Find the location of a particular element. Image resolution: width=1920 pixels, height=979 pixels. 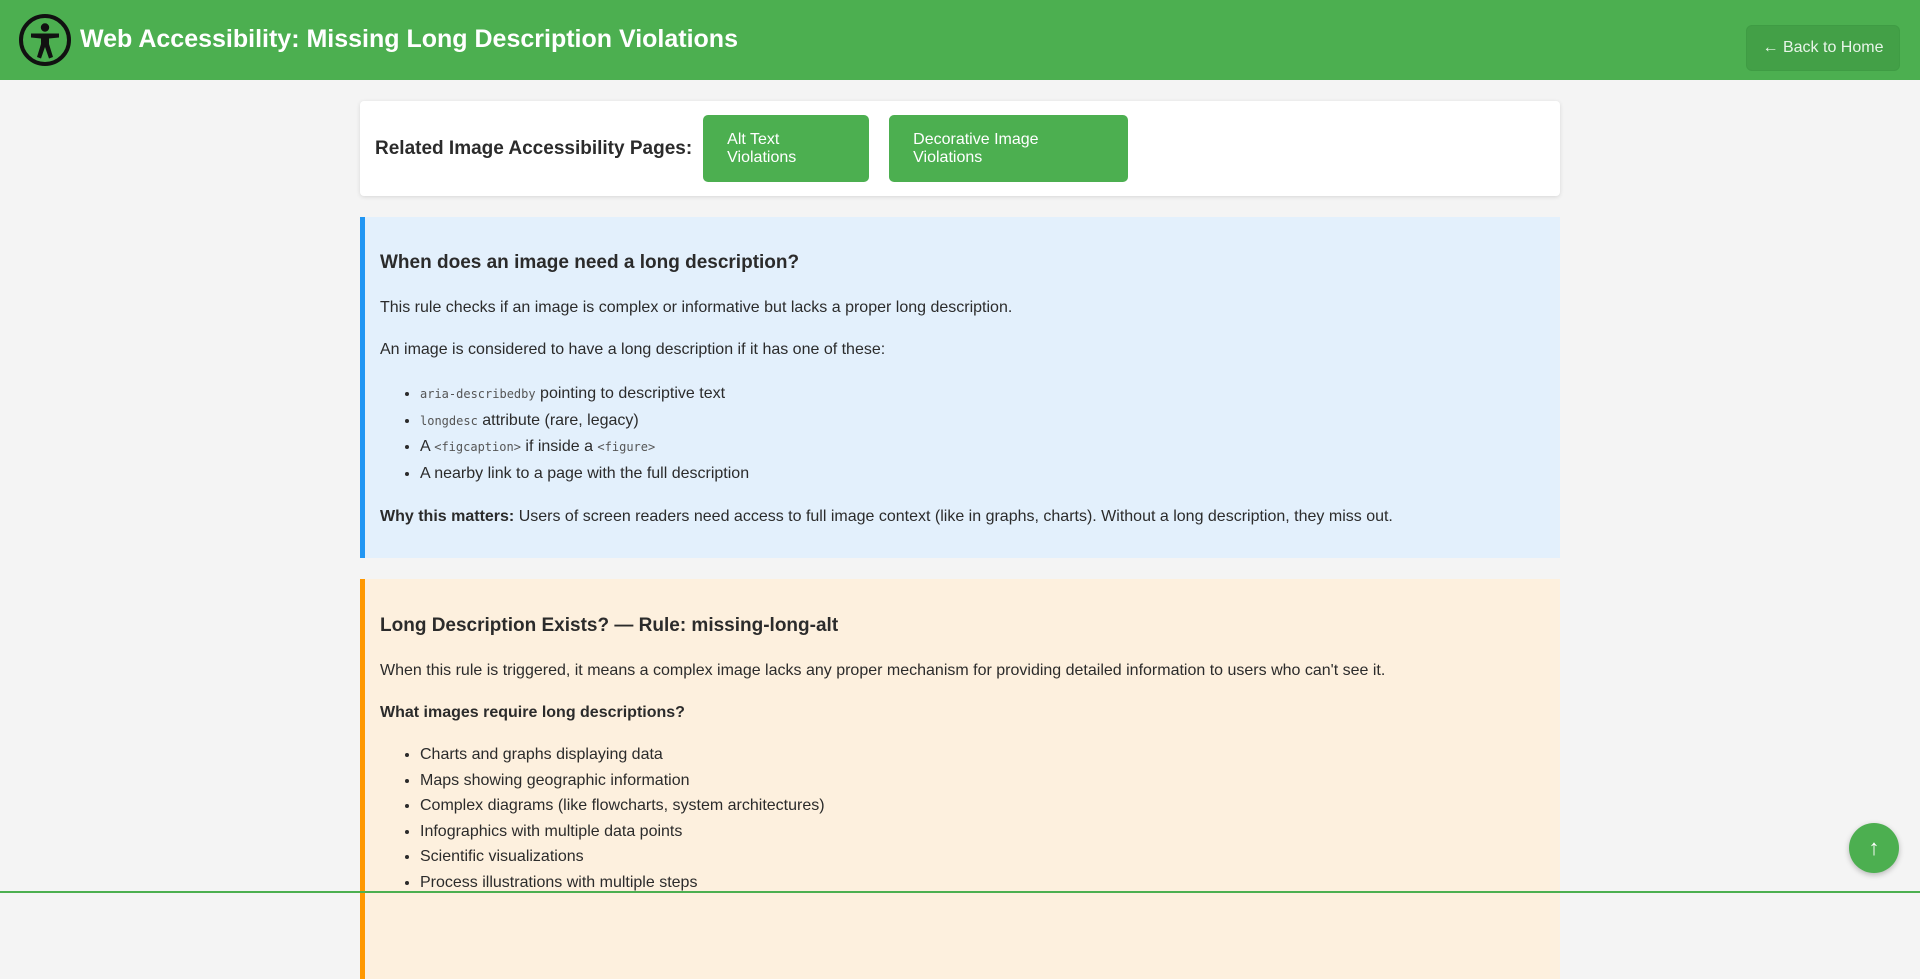

back-to-home-button: ← Back to Home is located at coordinates (1823, 48).